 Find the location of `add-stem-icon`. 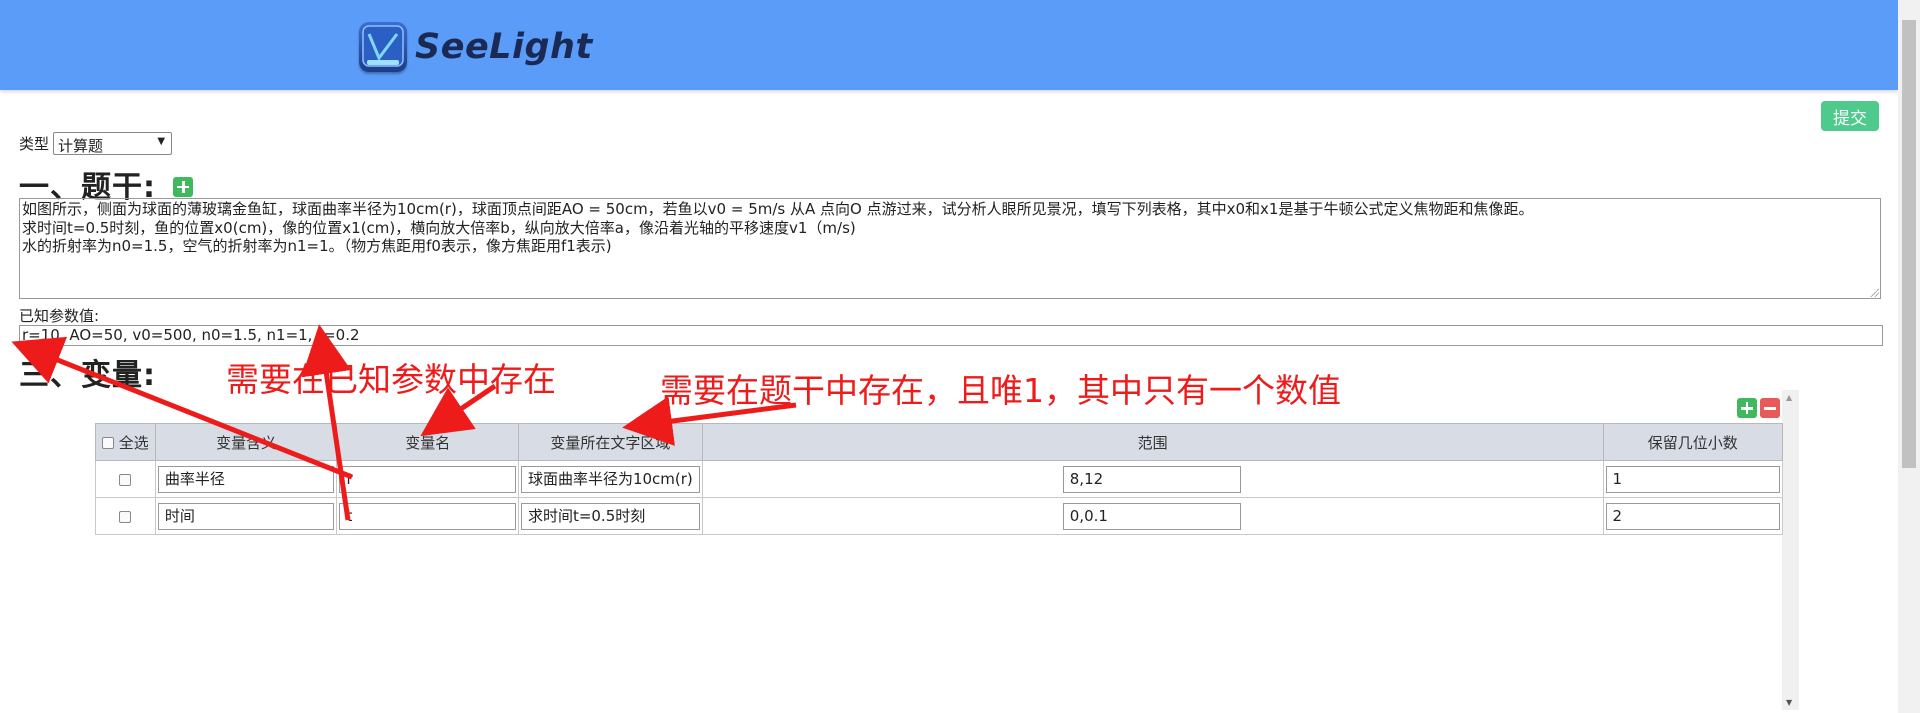

add-stem-icon is located at coordinates (183, 186).